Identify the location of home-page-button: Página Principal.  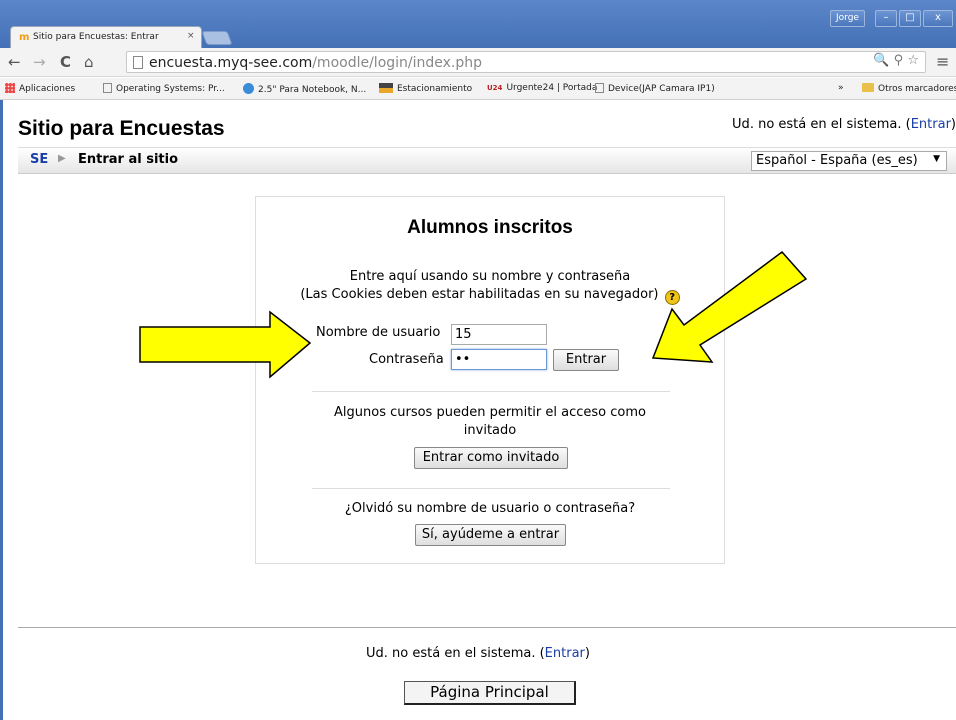
(490, 693).